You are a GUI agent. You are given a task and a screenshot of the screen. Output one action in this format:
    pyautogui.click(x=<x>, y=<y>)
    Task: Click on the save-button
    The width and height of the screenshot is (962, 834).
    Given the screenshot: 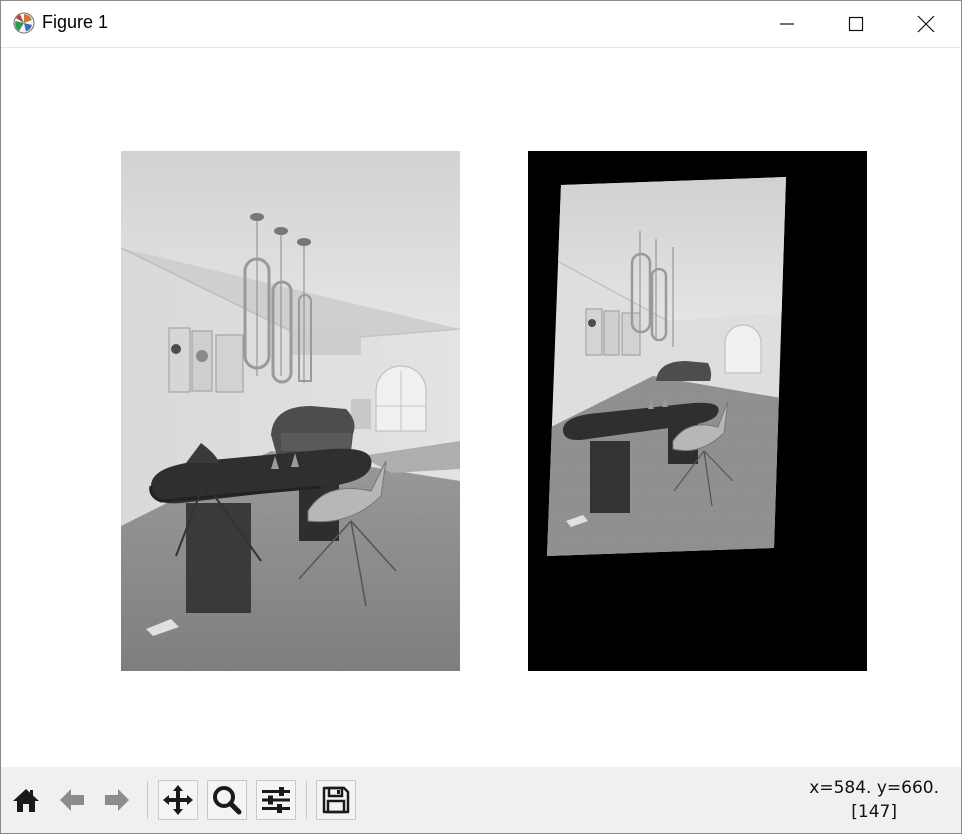 What is the action you would take?
    pyautogui.click(x=336, y=800)
    